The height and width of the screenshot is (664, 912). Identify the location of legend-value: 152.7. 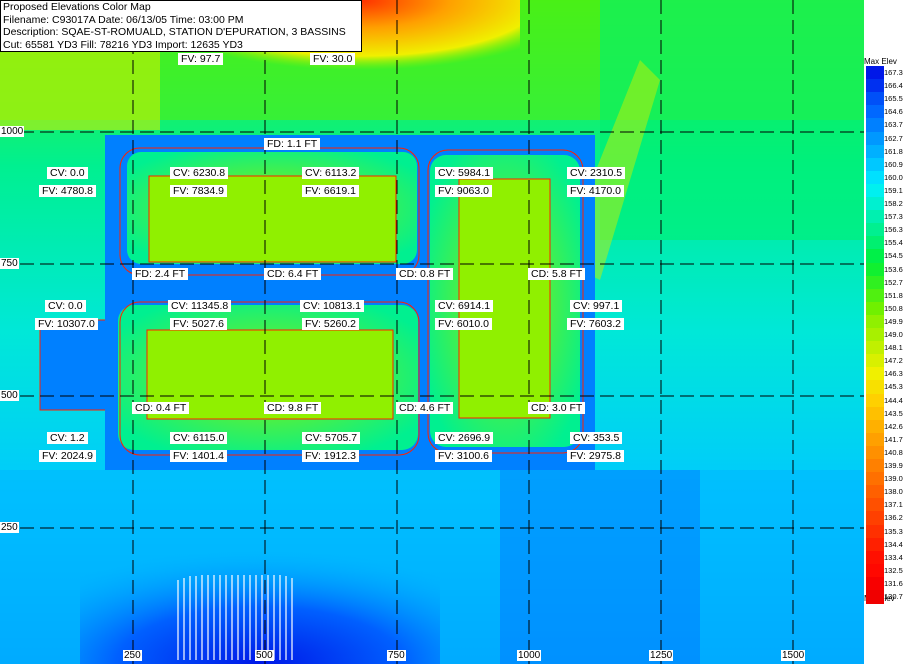
(893, 282).